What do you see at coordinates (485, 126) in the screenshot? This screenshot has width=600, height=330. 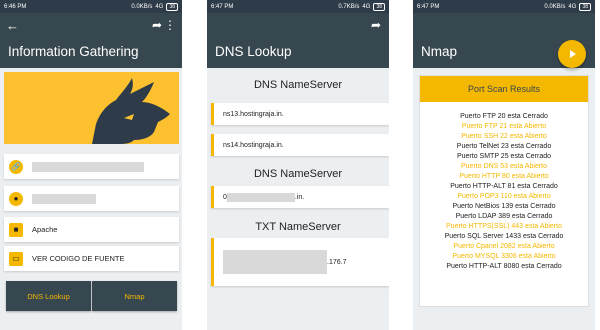 I see `port-name: Puerto FTP 21` at bounding box center [485, 126].